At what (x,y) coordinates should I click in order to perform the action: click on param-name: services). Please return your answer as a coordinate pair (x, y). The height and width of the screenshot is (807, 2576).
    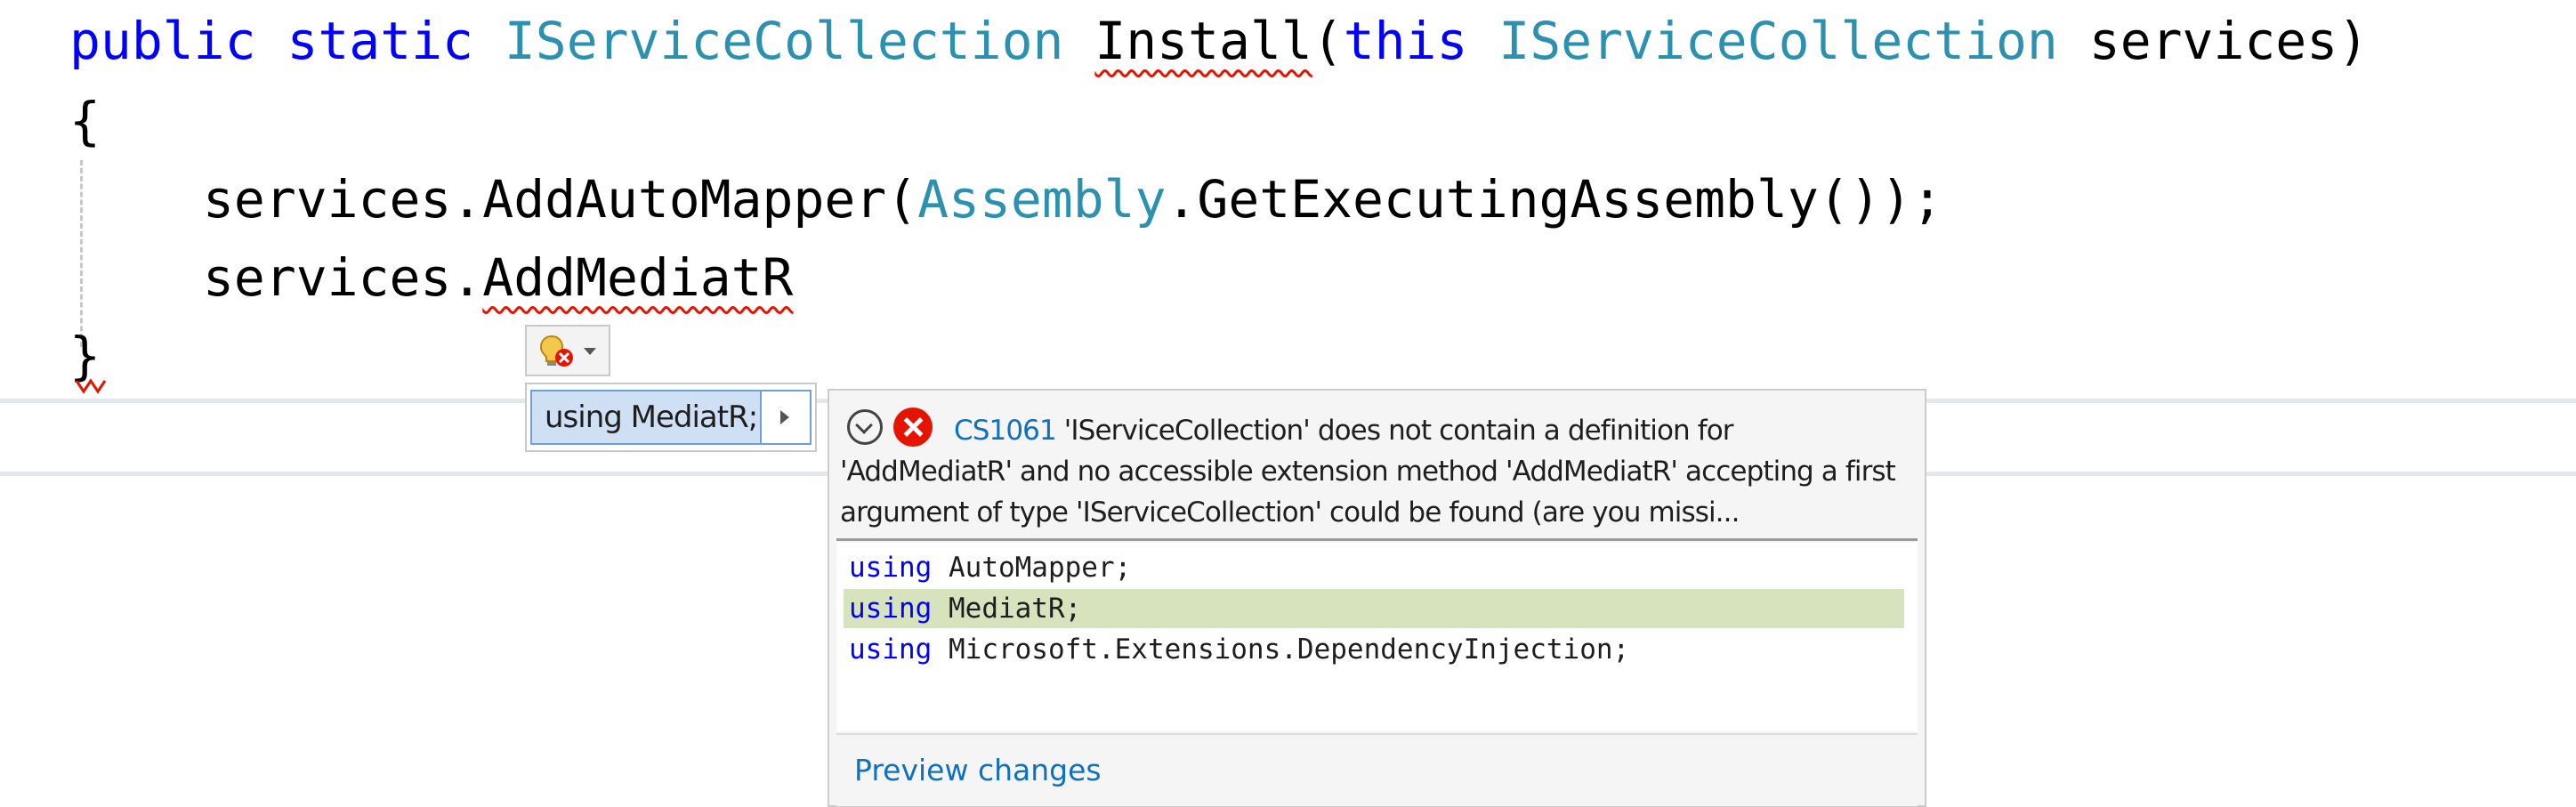
    Looking at the image, I should click on (2229, 41).